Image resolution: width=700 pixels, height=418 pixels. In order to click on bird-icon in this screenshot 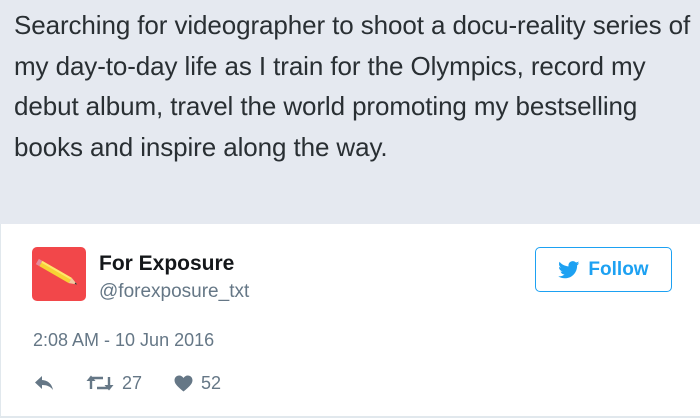, I will do `click(569, 269)`.